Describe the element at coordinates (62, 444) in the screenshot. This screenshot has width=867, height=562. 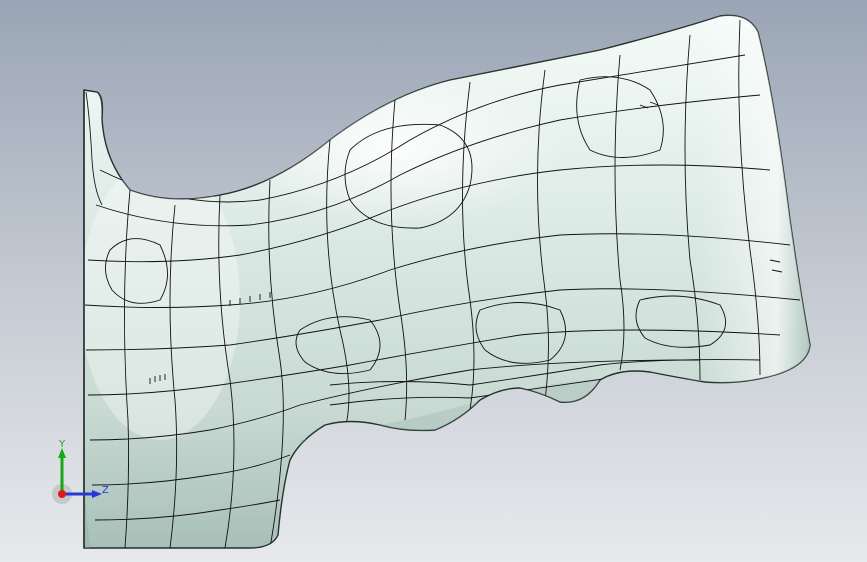
I see `y-axis-label: Y` at that location.